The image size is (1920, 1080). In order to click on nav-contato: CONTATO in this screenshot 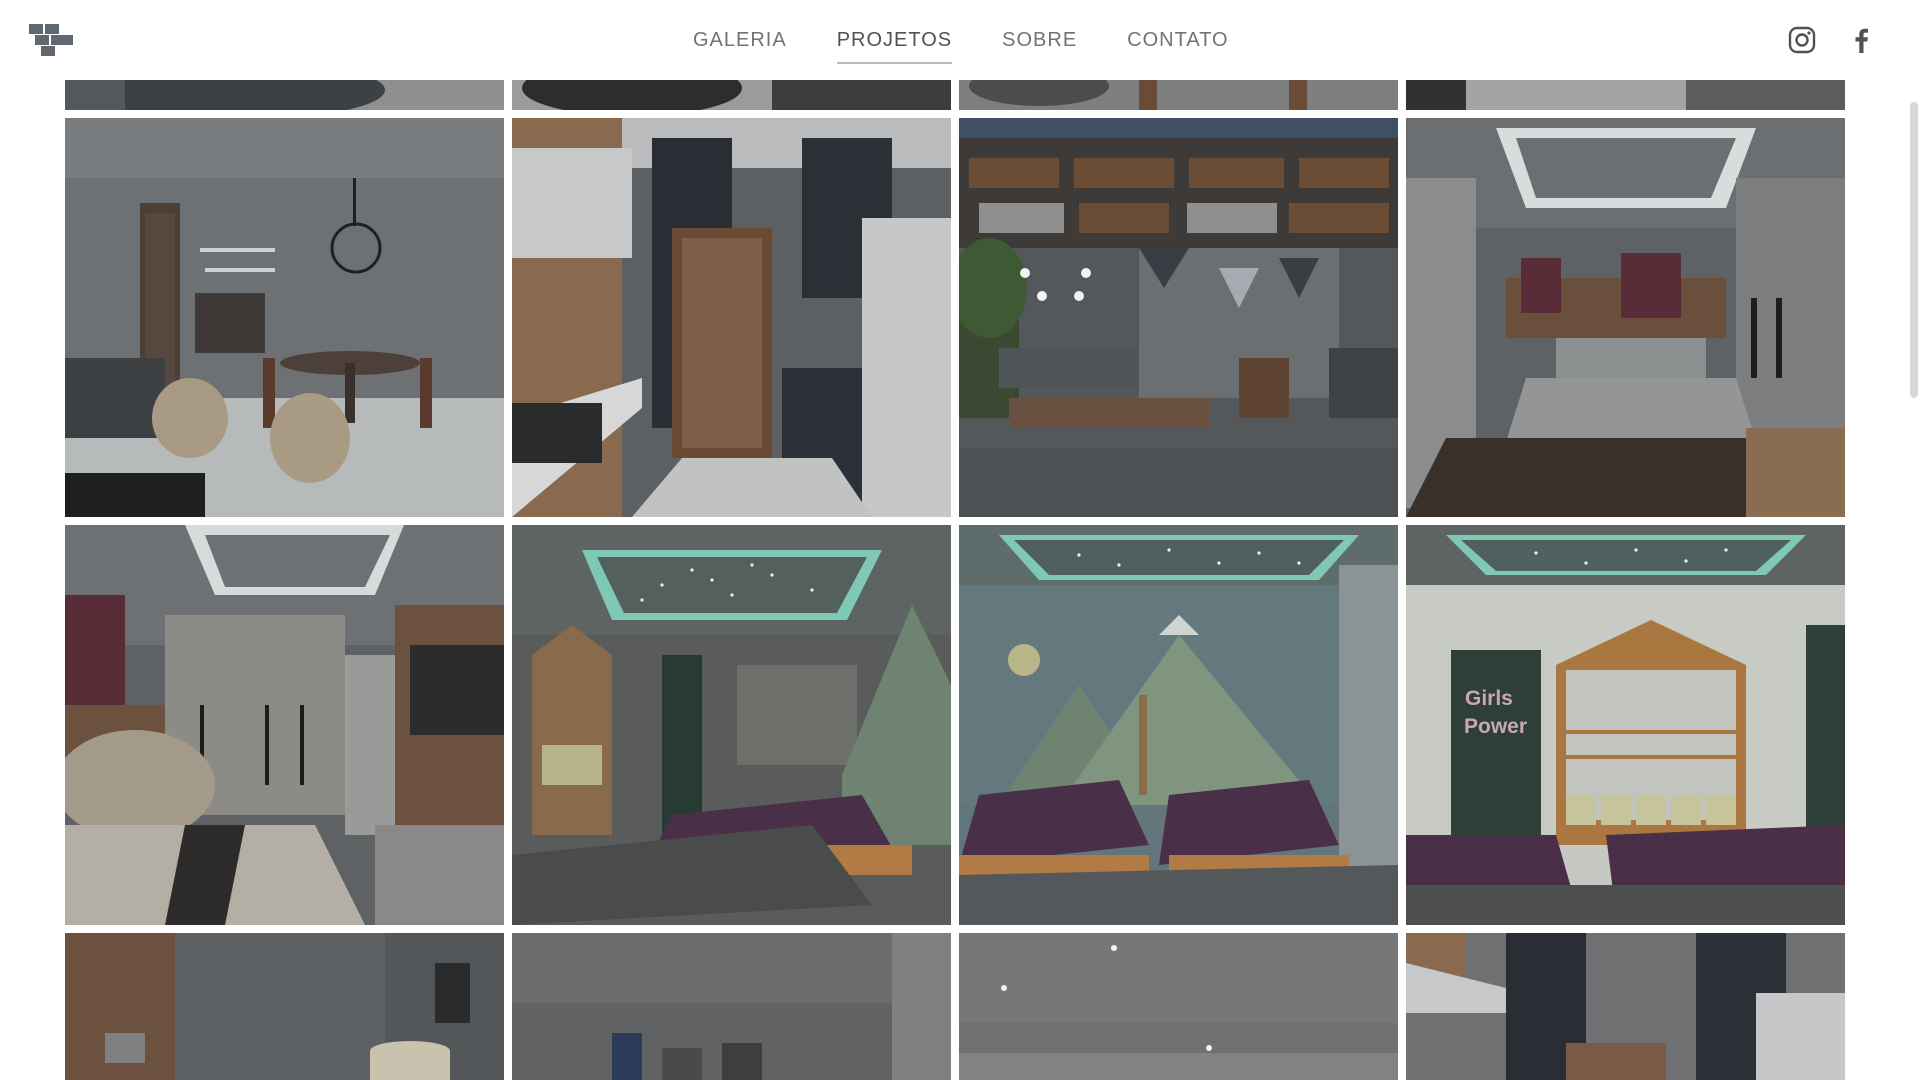, I will do `click(1177, 40)`.